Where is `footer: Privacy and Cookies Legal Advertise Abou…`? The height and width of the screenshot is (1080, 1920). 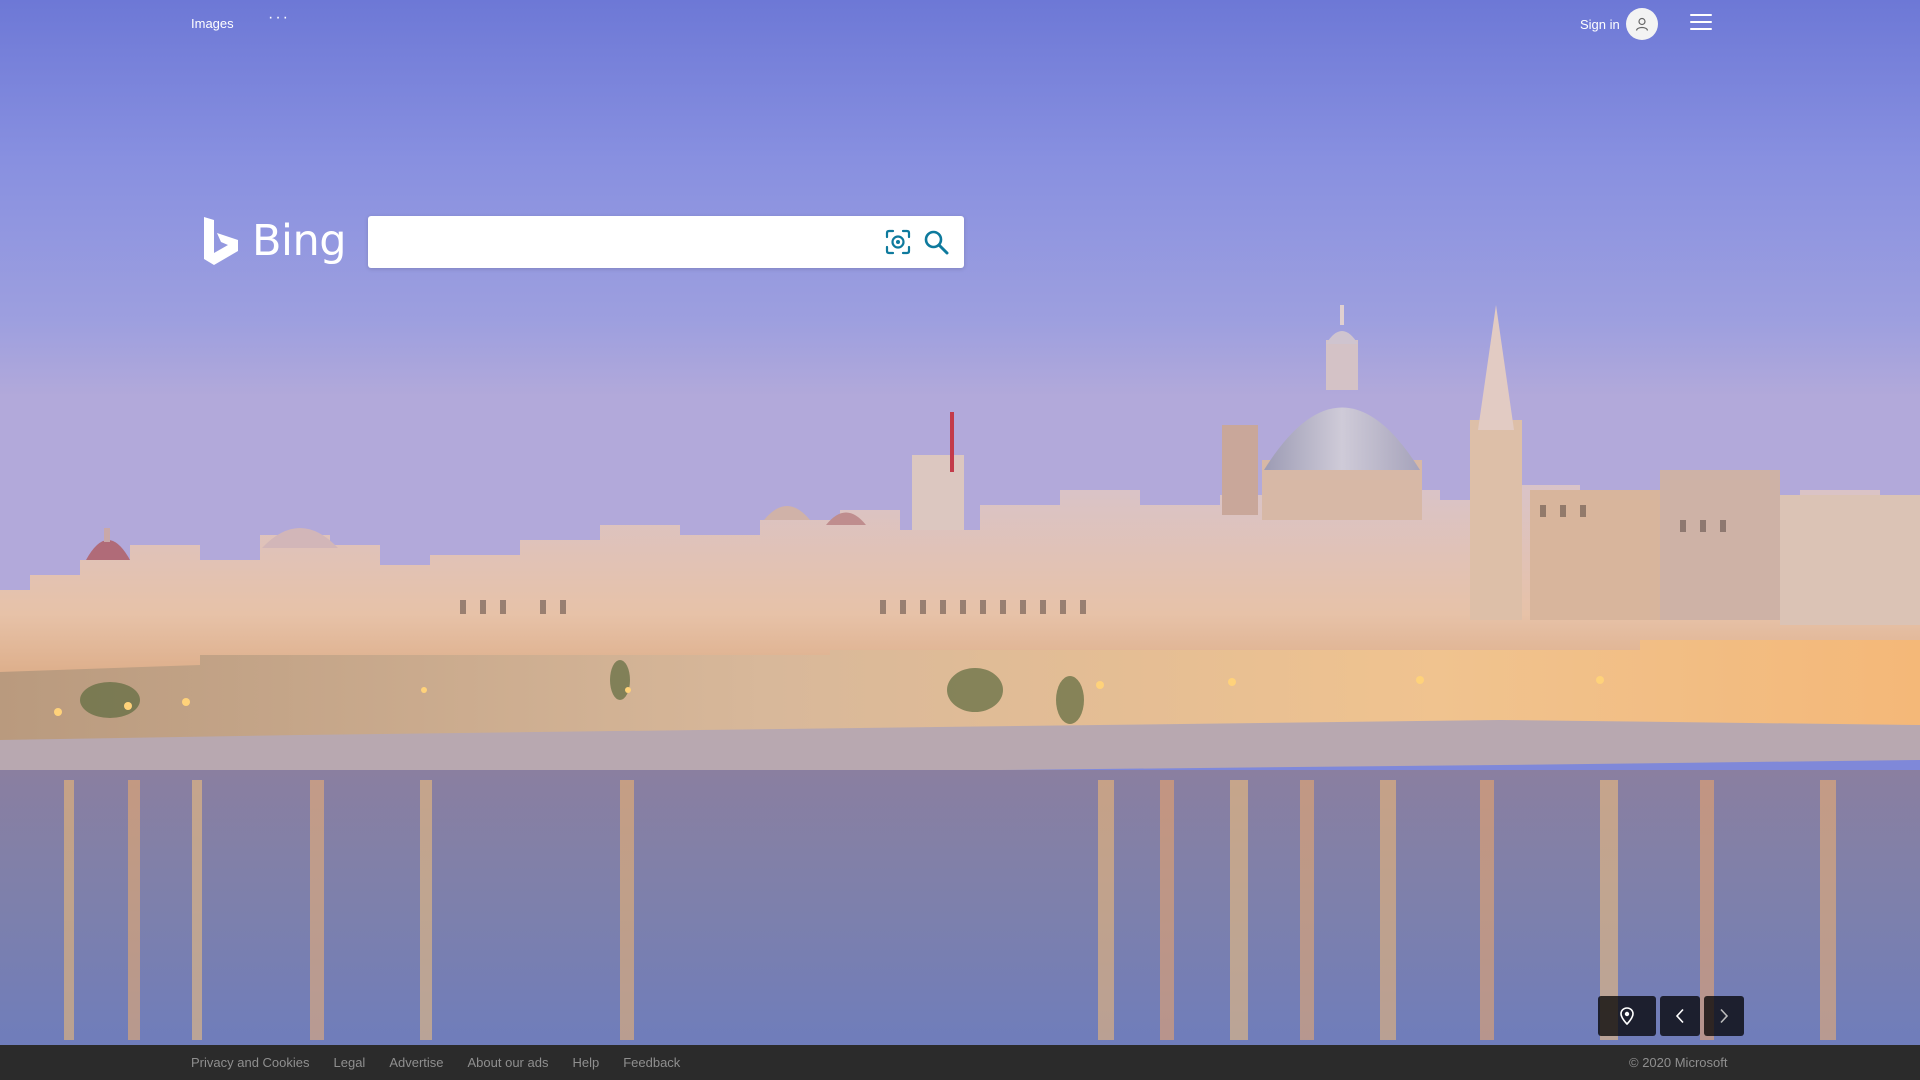
footer: Privacy and Cookies Legal Advertise Abou… is located at coordinates (960, 1062).